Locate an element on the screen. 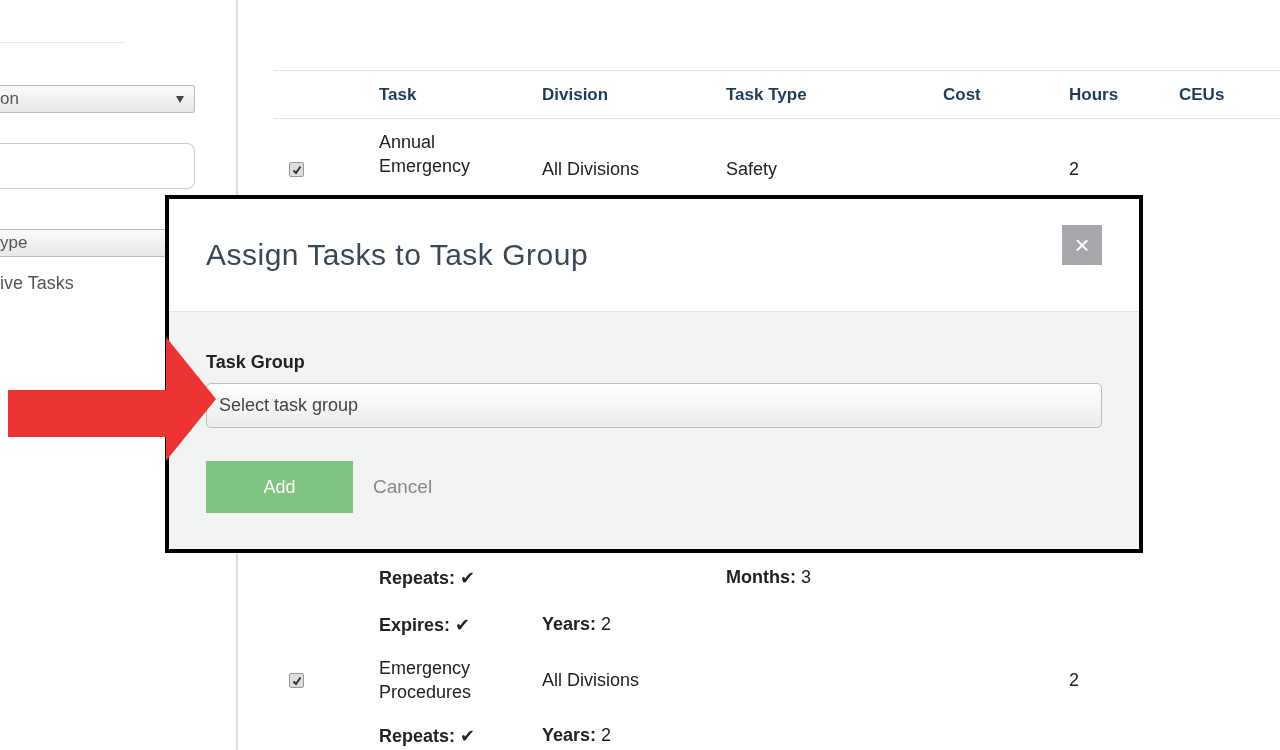 The image size is (1280, 750). close-button: × is located at coordinates (1082, 245).